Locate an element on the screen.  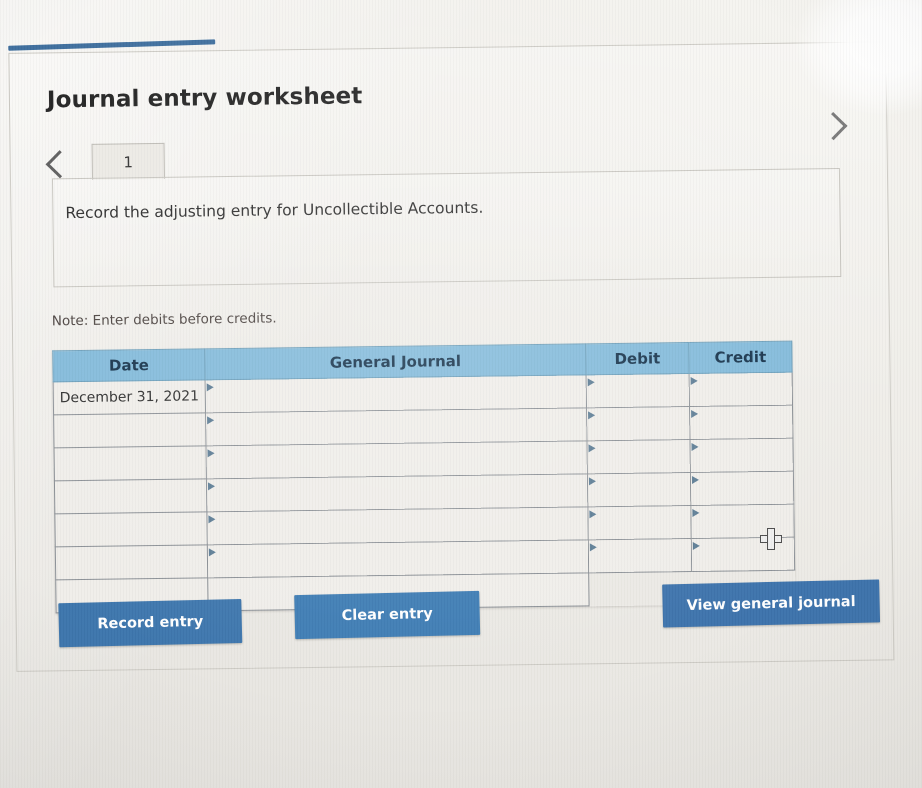
view-general-journal-button: View general journal is located at coordinates (771, 603).